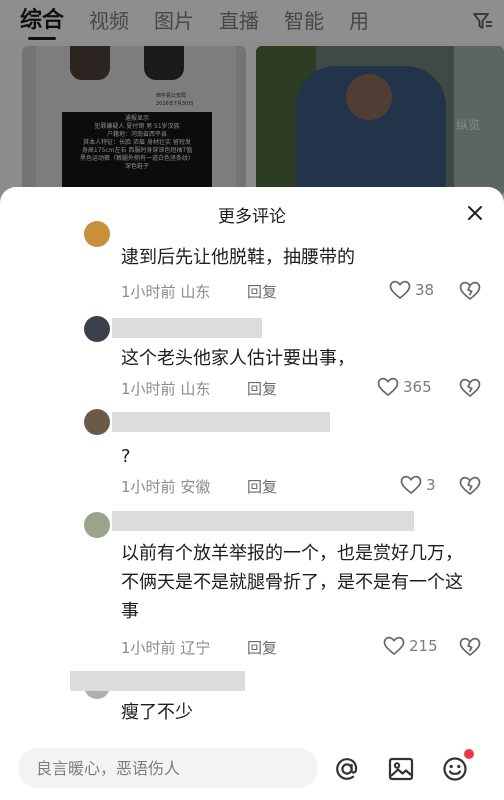 This screenshot has width=504, height=800. I want to click on like-button: 365, so click(404, 387).